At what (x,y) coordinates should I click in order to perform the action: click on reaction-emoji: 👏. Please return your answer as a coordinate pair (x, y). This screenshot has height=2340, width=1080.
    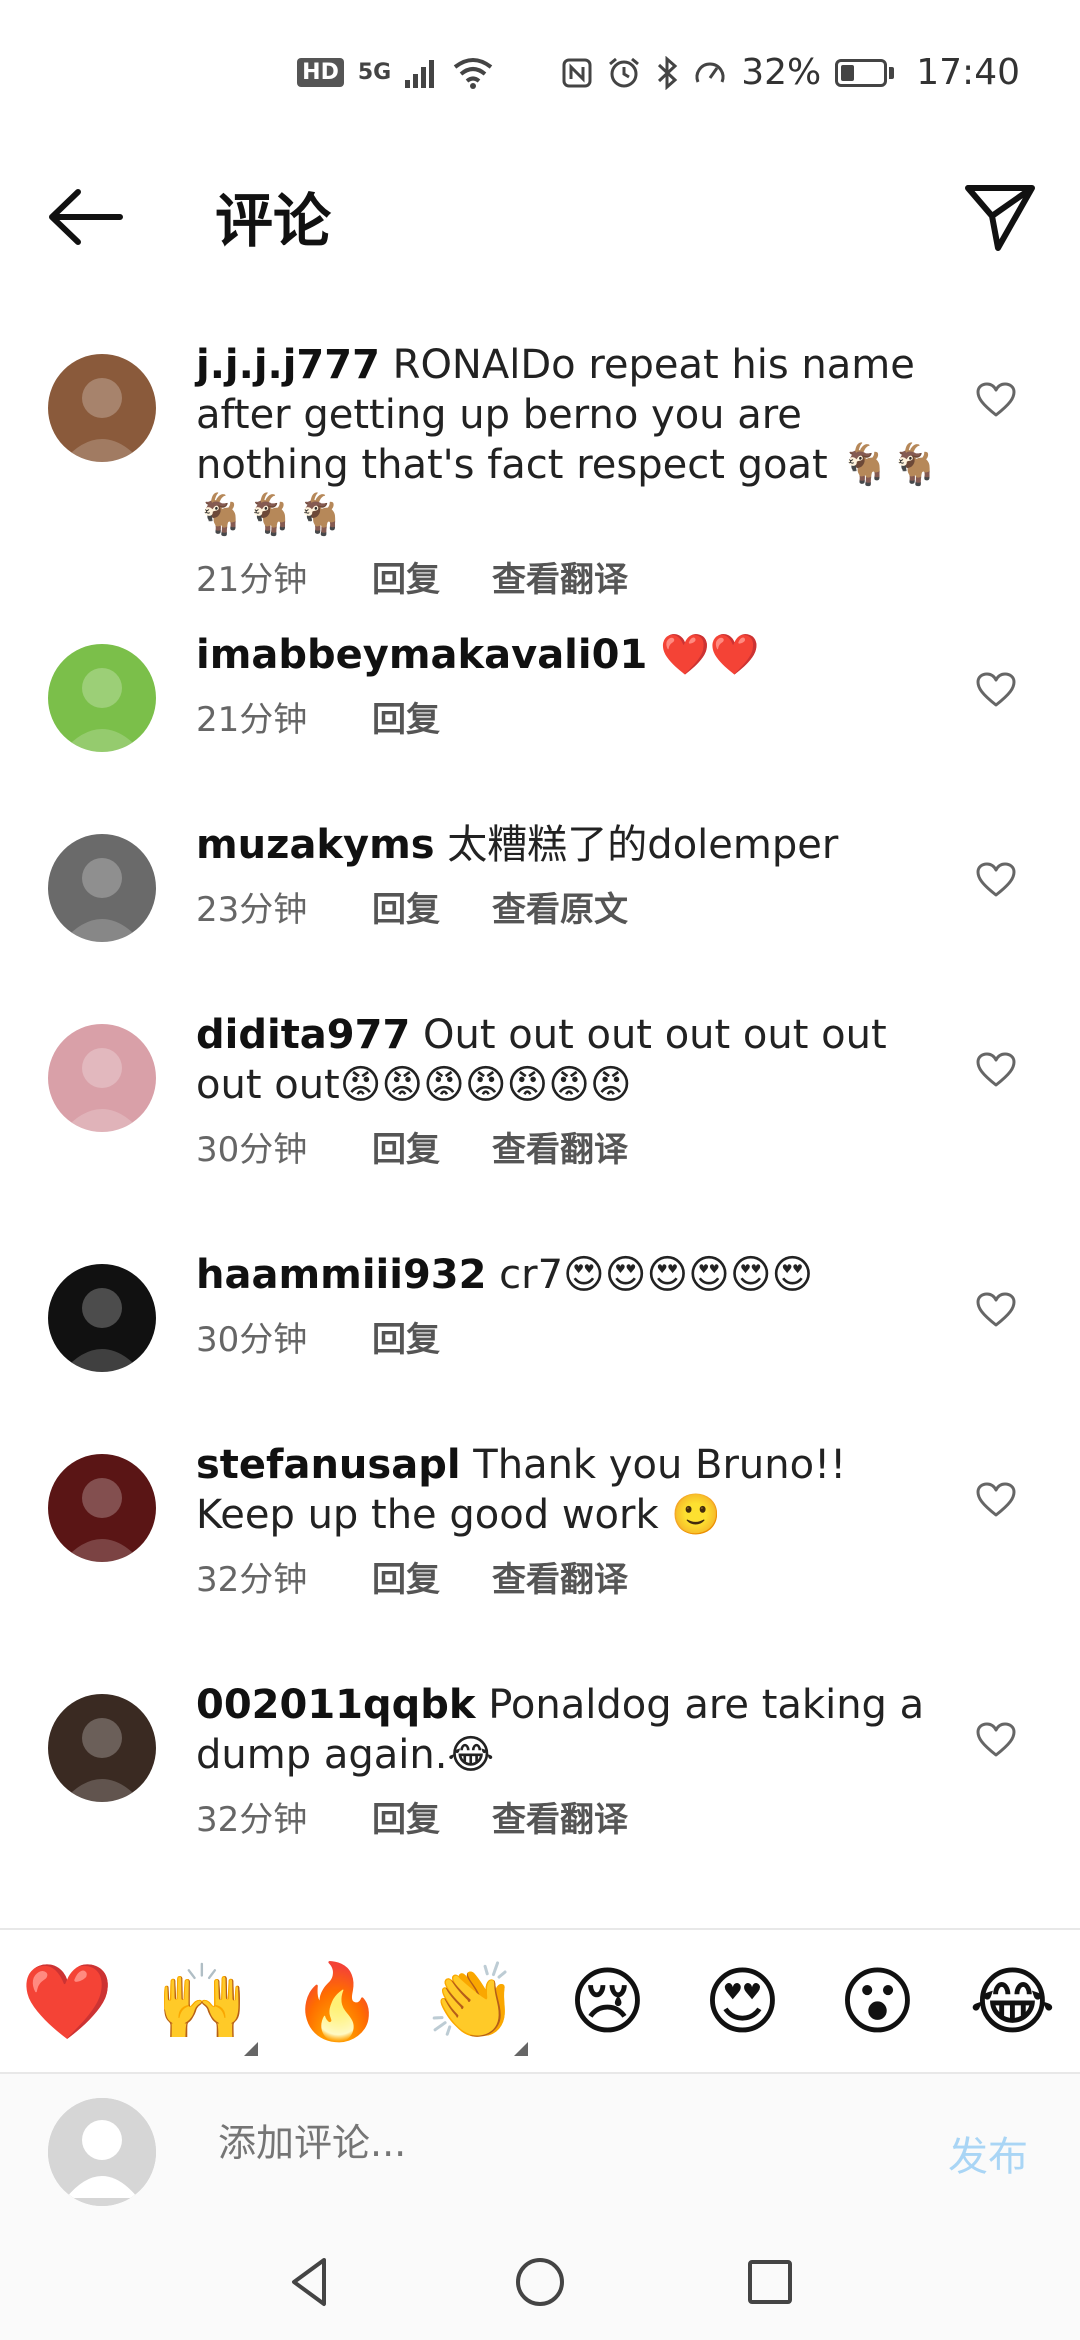
    Looking at the image, I should click on (472, 2002).